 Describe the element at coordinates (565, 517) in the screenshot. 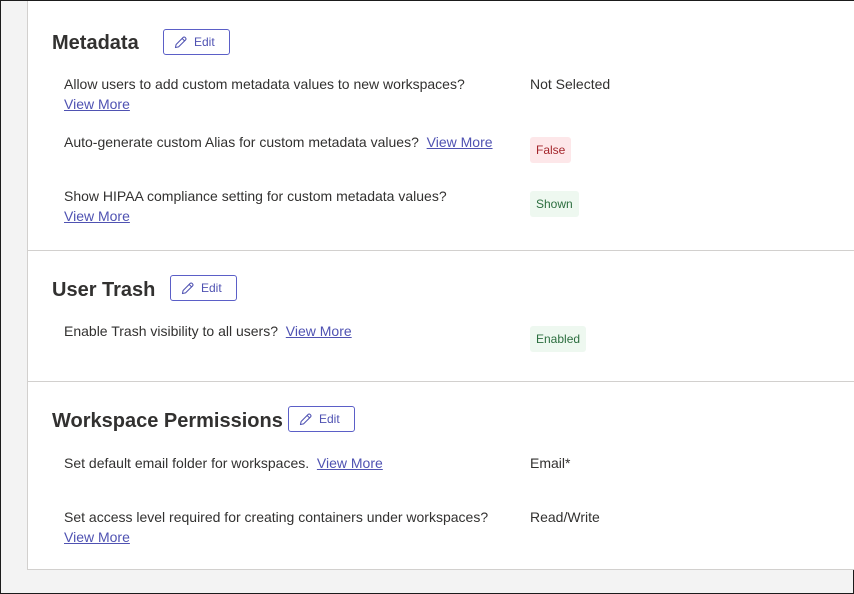

I see `setting-value: Read/Write` at that location.